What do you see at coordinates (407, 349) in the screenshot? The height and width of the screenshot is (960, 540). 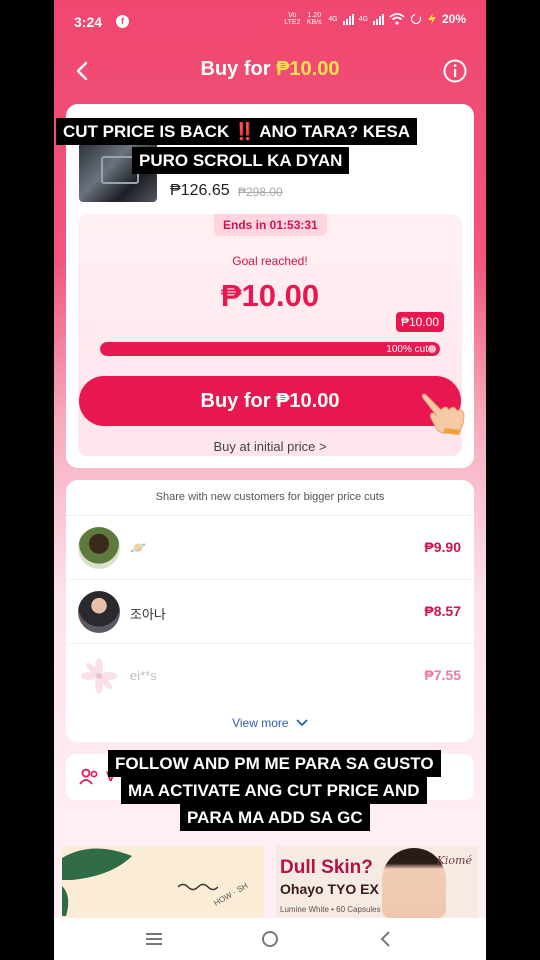 I see `progress-label: 100% cut` at bounding box center [407, 349].